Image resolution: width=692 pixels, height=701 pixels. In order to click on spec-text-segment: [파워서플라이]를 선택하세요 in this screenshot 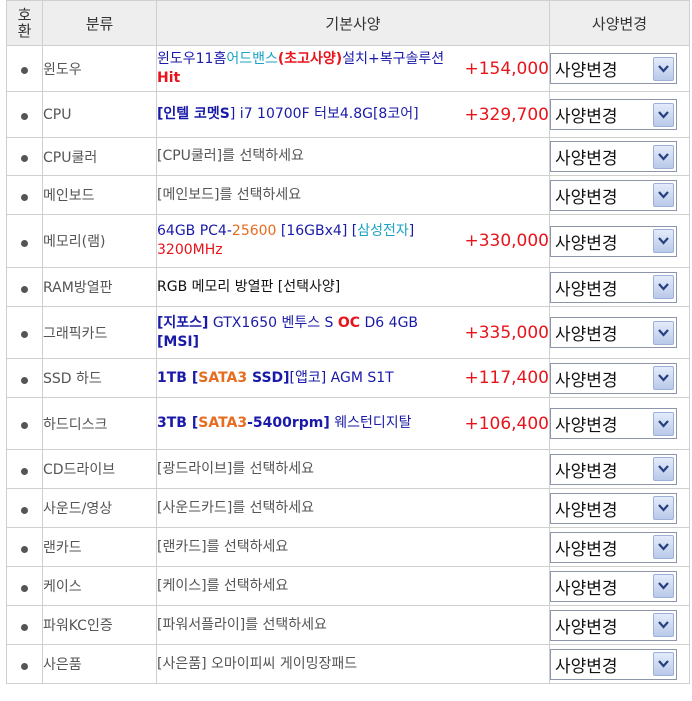, I will do `click(242, 624)`.